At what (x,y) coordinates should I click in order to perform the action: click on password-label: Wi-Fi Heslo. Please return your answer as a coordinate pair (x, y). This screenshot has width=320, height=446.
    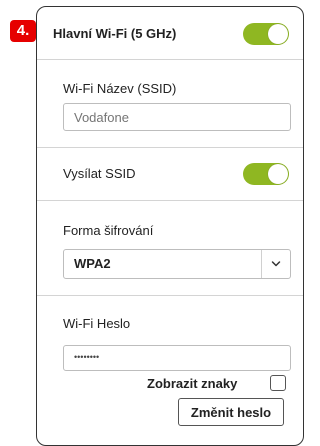
    Looking at the image, I should click on (97, 323).